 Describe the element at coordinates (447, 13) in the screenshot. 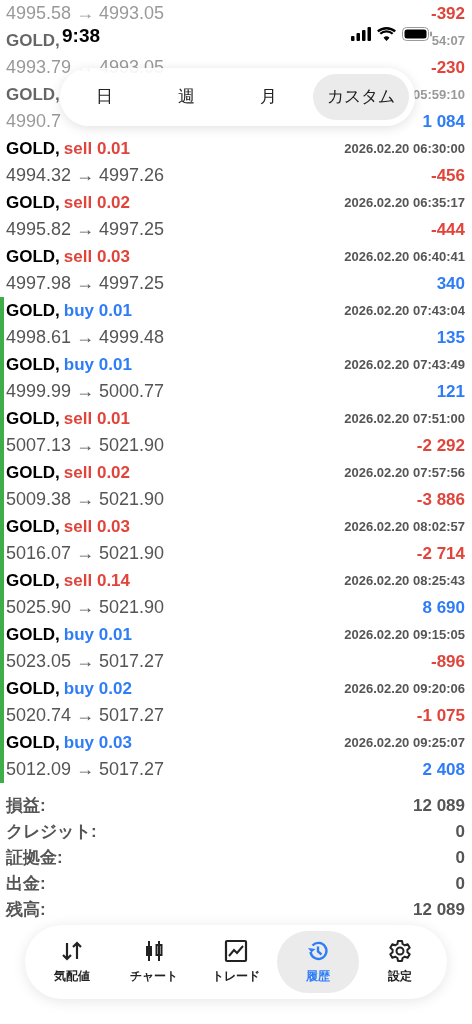

I see `deal-profit: -392` at that location.